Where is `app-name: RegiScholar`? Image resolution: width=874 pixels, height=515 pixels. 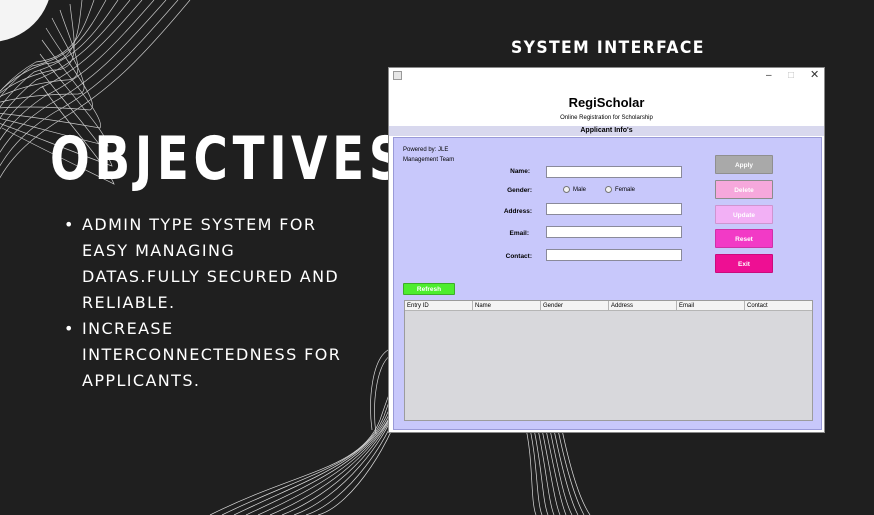
app-name: RegiScholar is located at coordinates (606, 102).